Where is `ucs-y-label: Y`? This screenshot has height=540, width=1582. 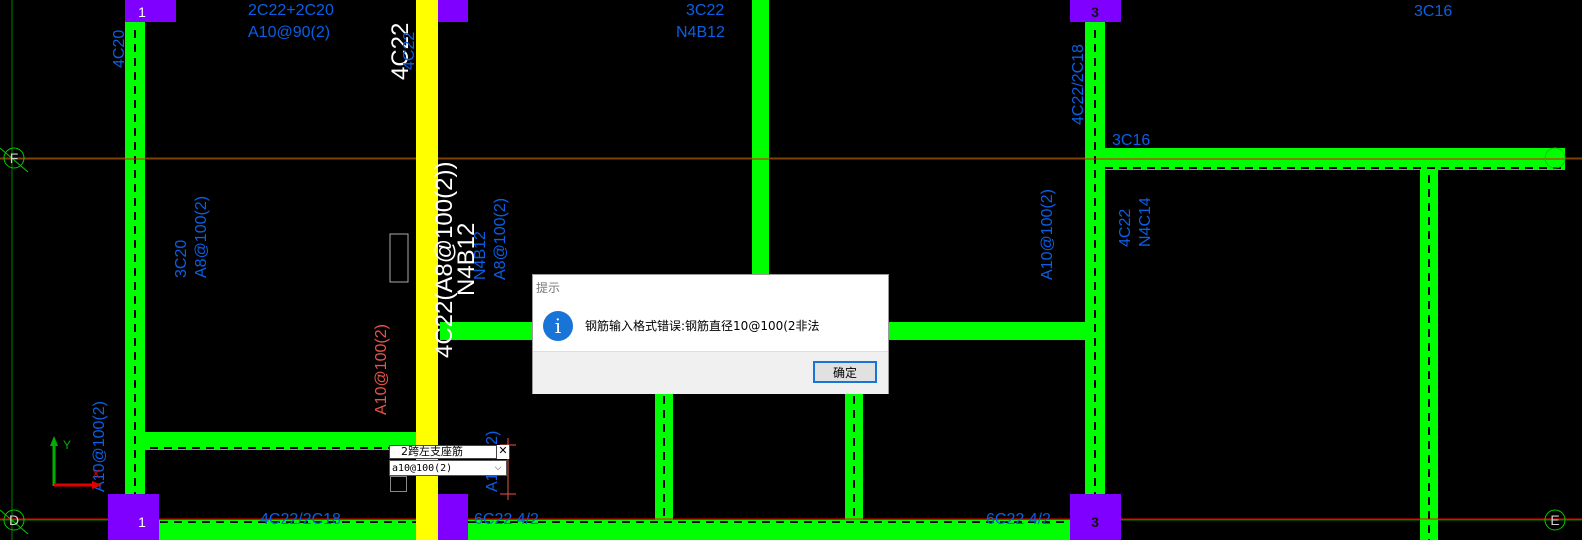 ucs-y-label: Y is located at coordinates (67, 445).